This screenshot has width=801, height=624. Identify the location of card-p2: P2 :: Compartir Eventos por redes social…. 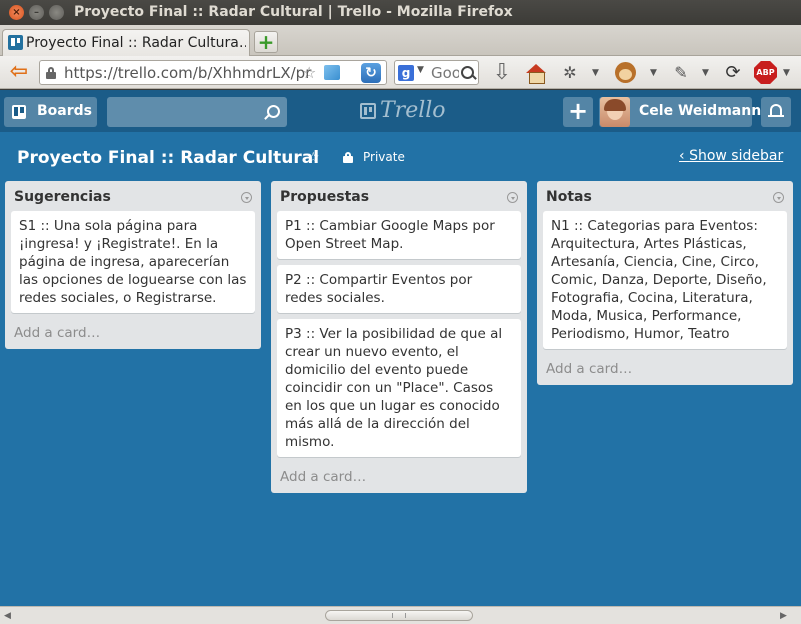
(399, 289).